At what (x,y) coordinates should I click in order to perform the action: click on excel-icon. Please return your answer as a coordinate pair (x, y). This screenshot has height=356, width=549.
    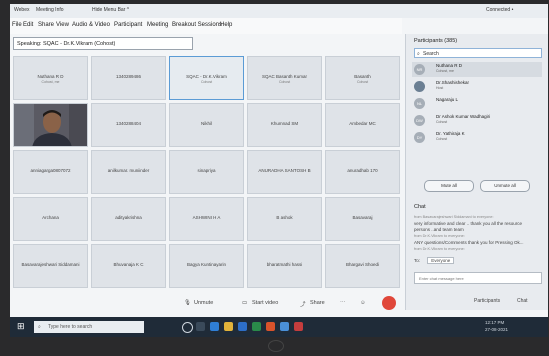
    Looking at the image, I should click on (256, 326).